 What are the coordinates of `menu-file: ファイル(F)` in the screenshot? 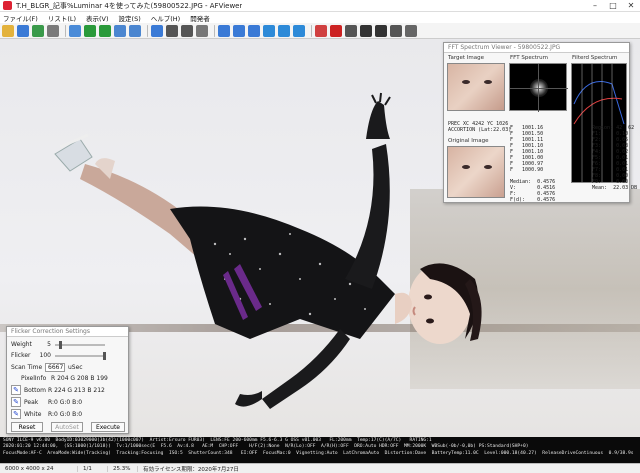 It's located at (20, 18).